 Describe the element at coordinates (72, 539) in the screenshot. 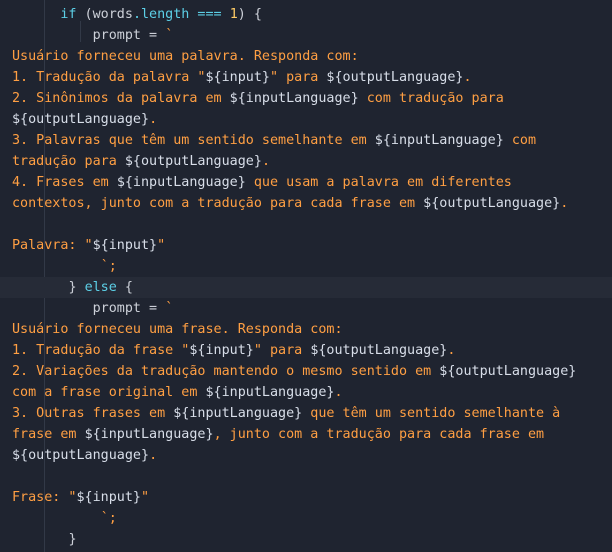

I see `code-line-close: }` at that location.